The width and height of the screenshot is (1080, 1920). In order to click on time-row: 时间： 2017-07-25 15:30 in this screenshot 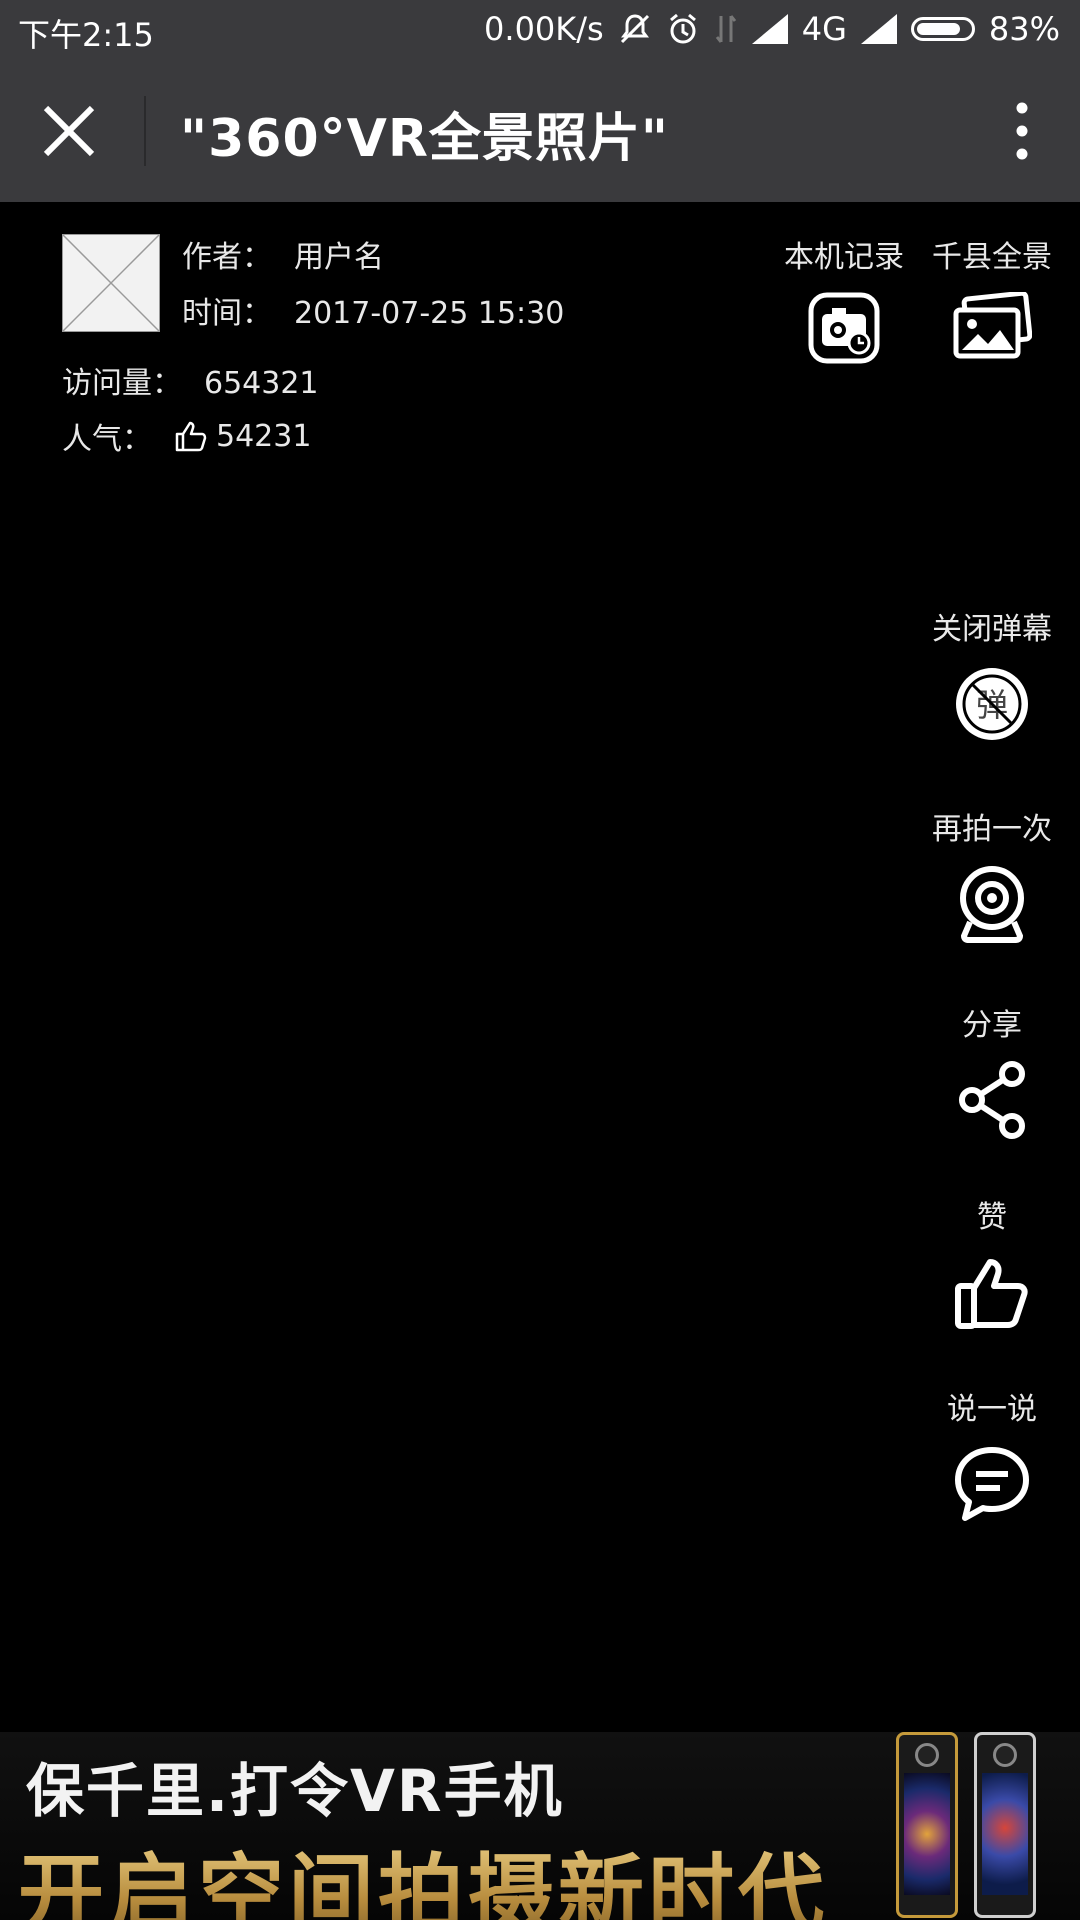, I will do `click(373, 310)`.